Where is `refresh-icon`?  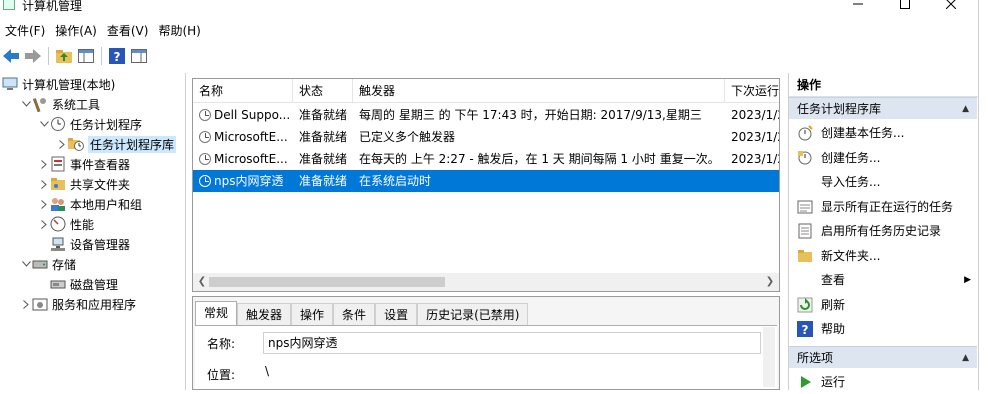
refresh-icon is located at coordinates (805, 305).